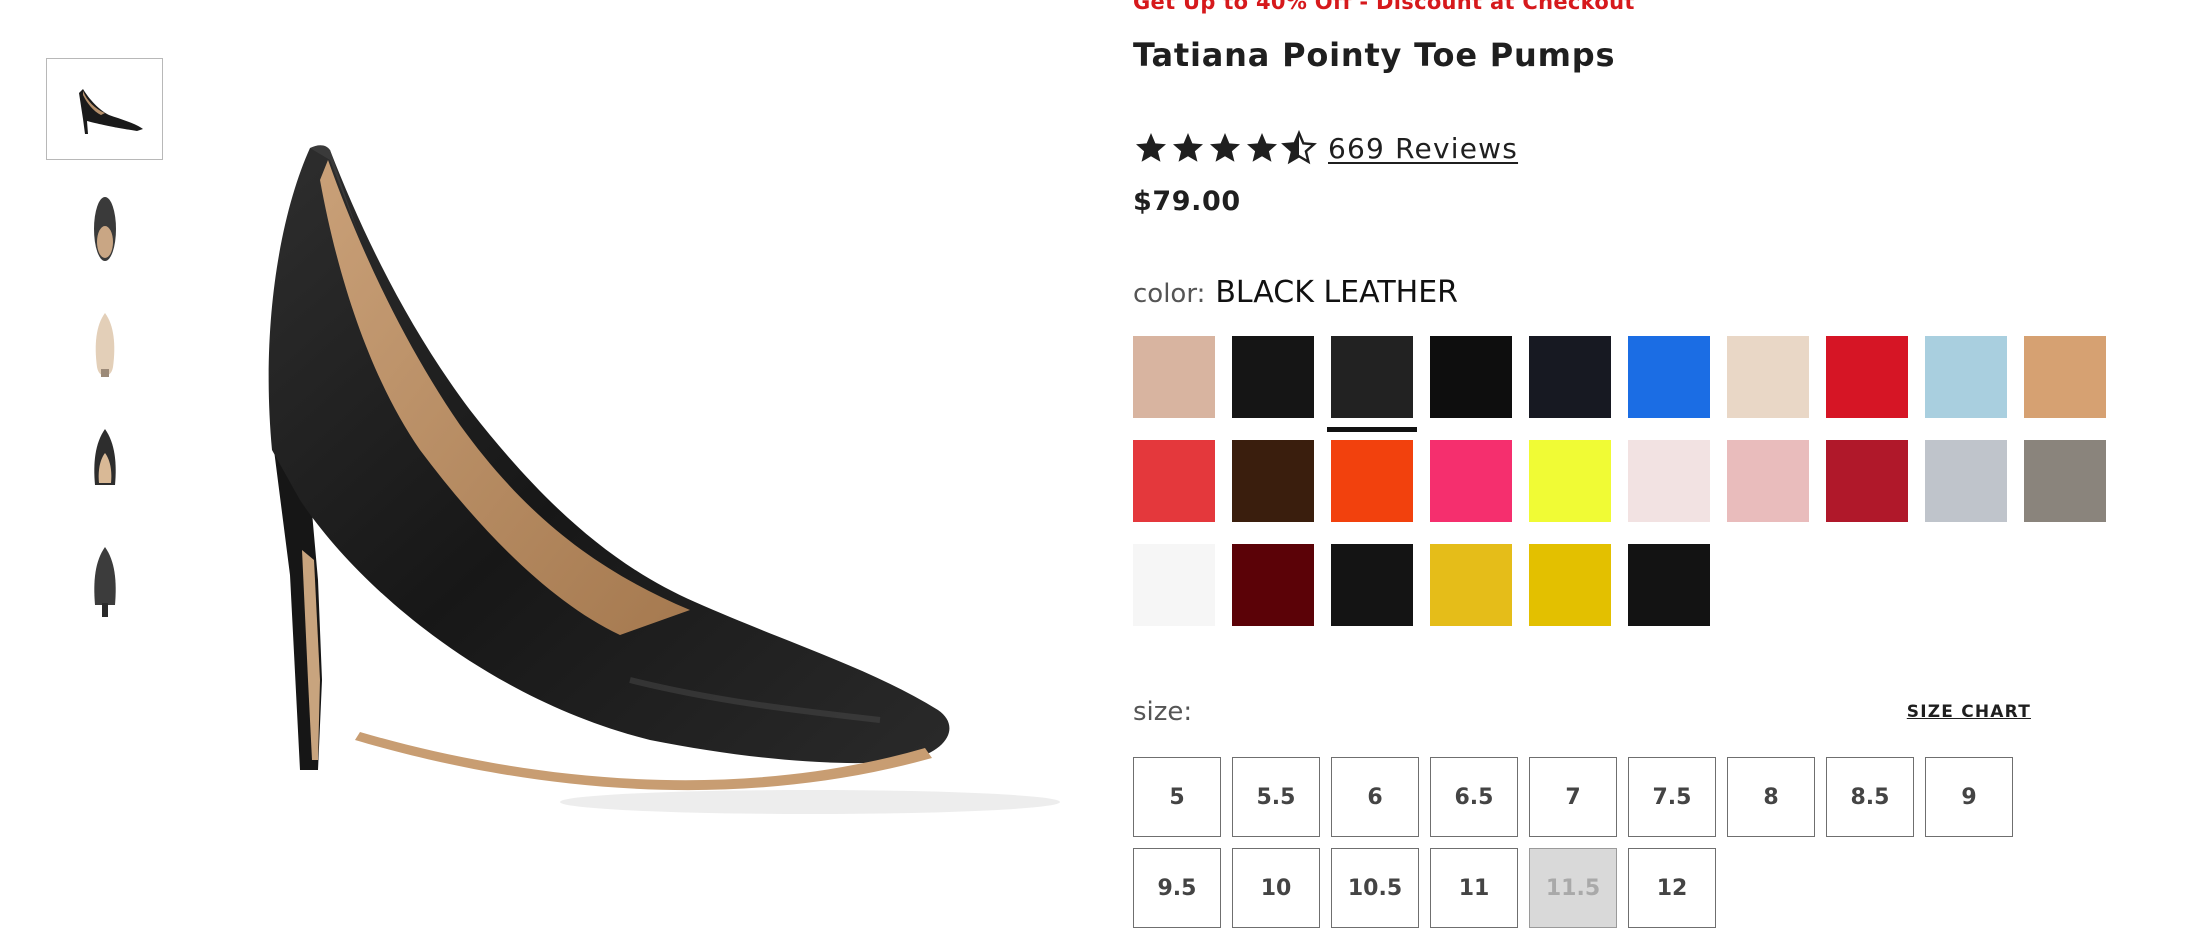 The height and width of the screenshot is (928, 2209). I want to click on star-half-icon, so click(1299, 147).